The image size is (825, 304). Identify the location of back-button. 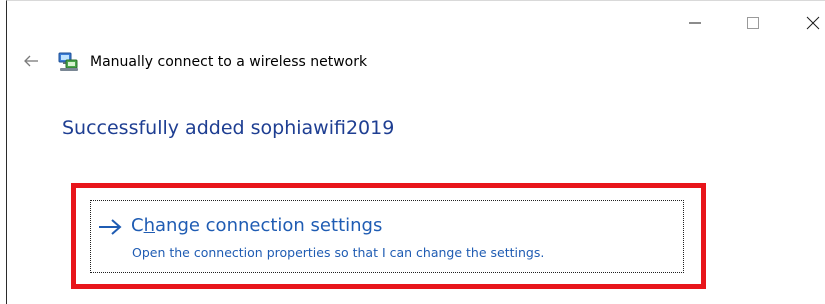
(31, 61).